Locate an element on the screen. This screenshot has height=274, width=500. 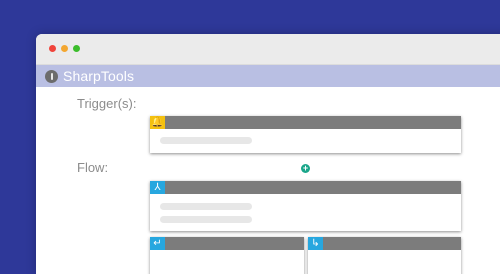
branch-card-header: ↳ is located at coordinates (384, 243).